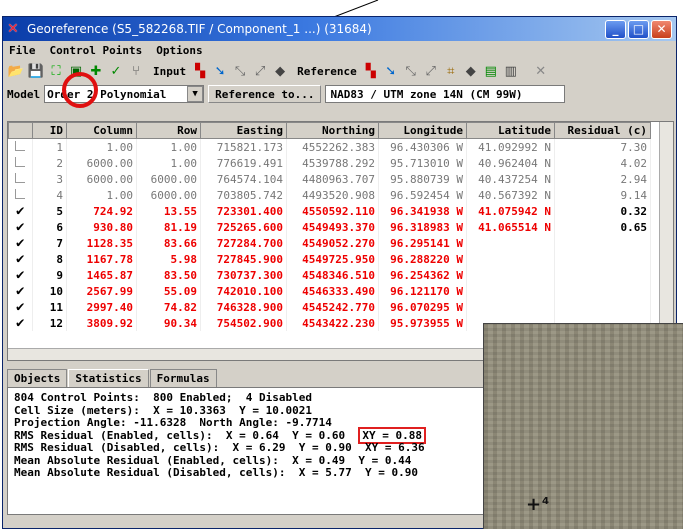  I want to click on menu-file: File, so click(22, 50).